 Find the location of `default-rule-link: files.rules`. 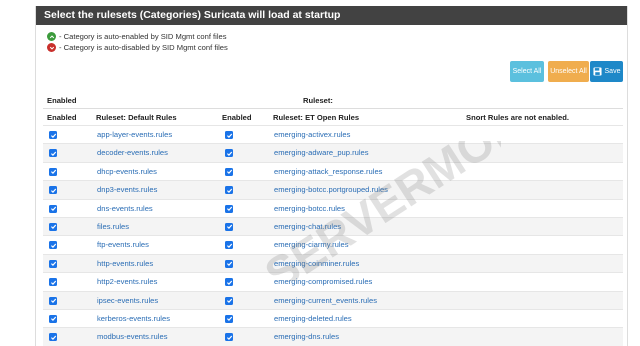

default-rule-link: files.rules is located at coordinates (113, 226).